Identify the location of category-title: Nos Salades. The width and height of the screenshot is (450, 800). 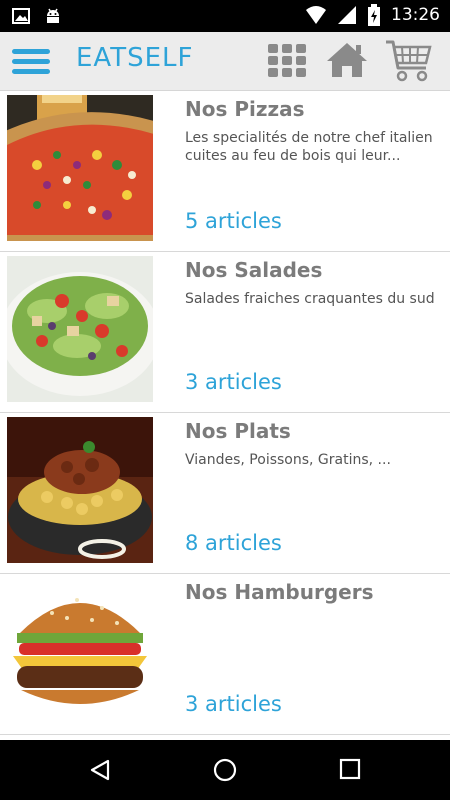
(254, 270).